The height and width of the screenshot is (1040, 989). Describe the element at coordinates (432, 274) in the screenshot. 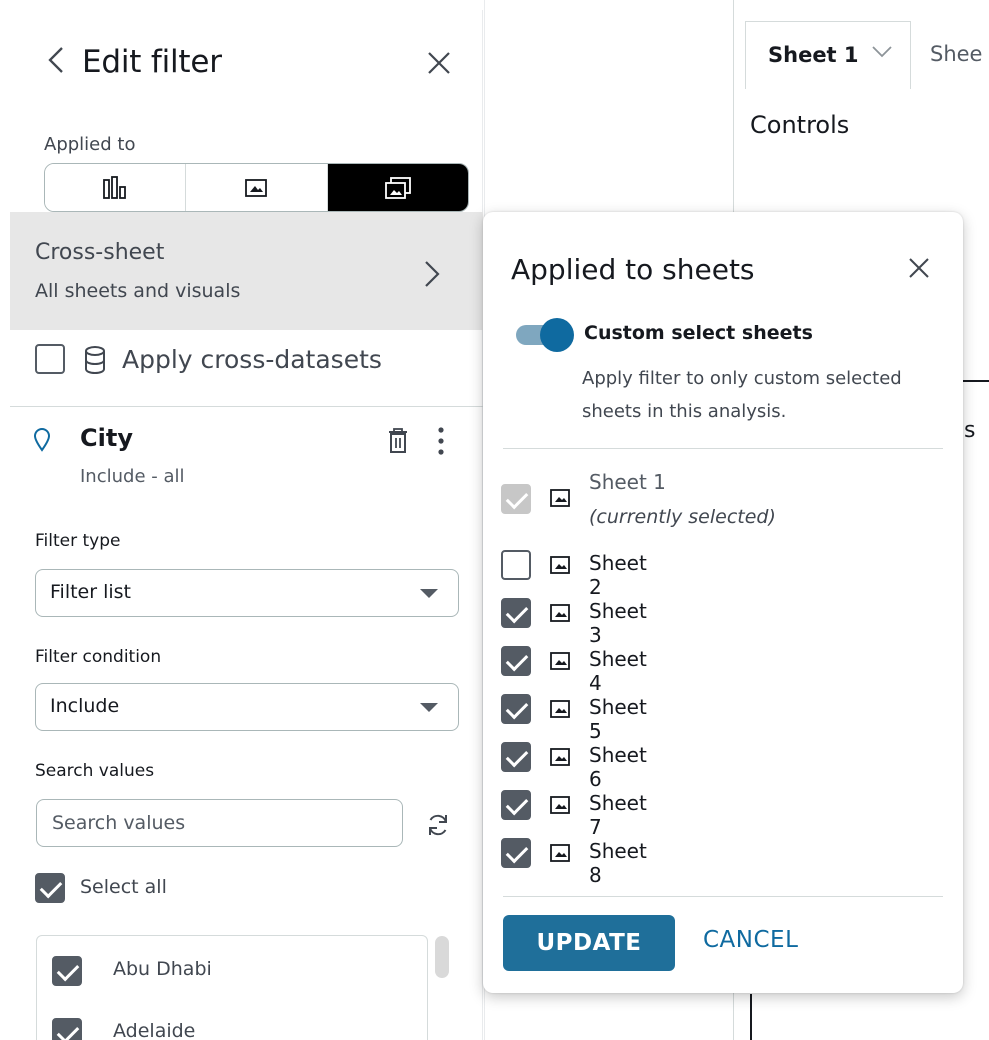

I see `chevron-right-icon` at that location.